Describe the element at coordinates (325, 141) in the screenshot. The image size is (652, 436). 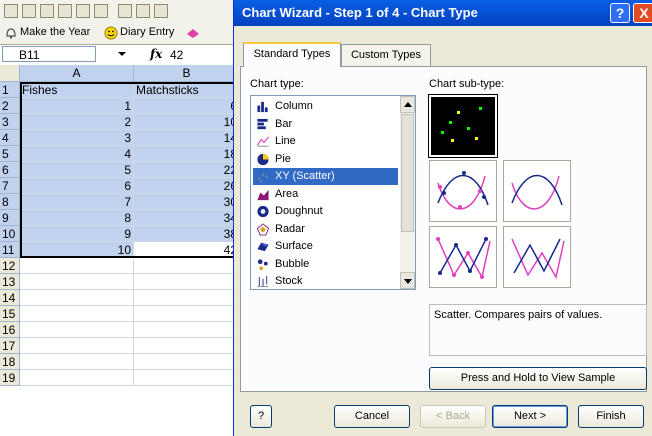
I see `chart-type-line: Line` at that location.